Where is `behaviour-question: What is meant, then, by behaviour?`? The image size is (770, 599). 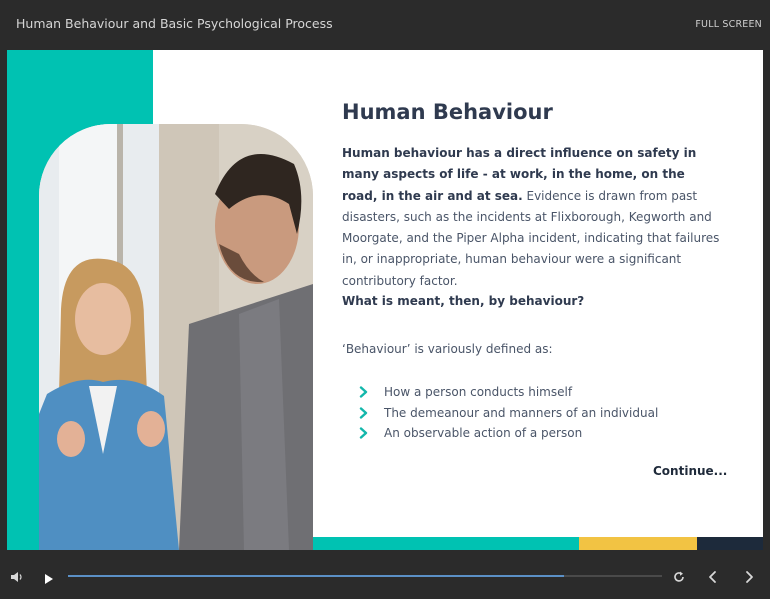 behaviour-question: What is meant, then, by behaviour? is located at coordinates (463, 301).